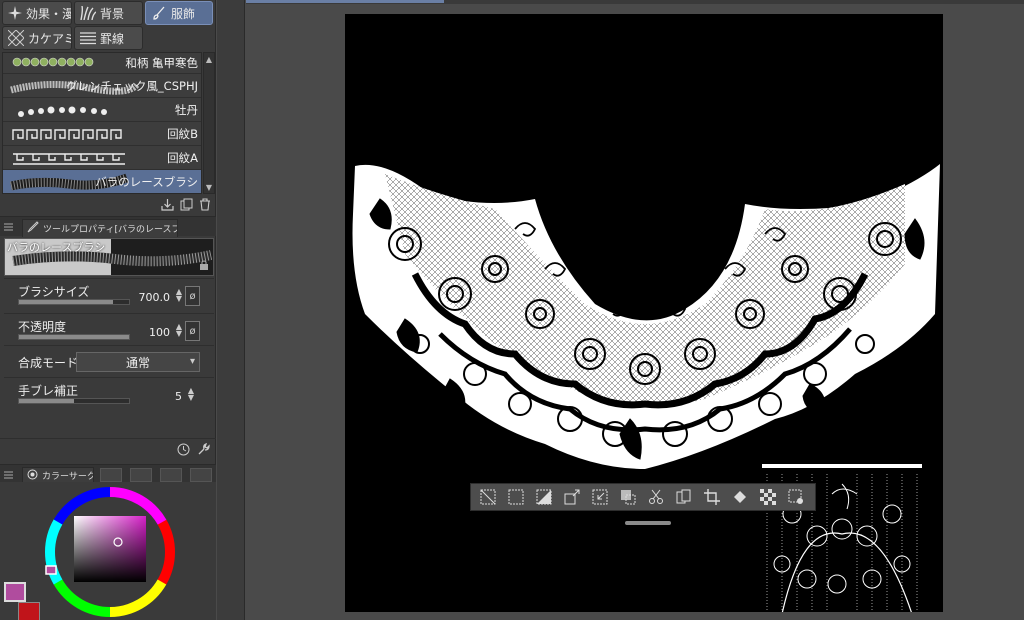 The width and height of the screenshot is (1024, 620). I want to click on stabilization-slider, so click(74, 401).